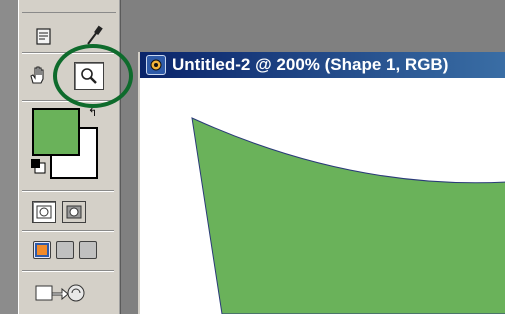 The width and height of the screenshot is (505, 314). I want to click on notes-icon, so click(43, 36).